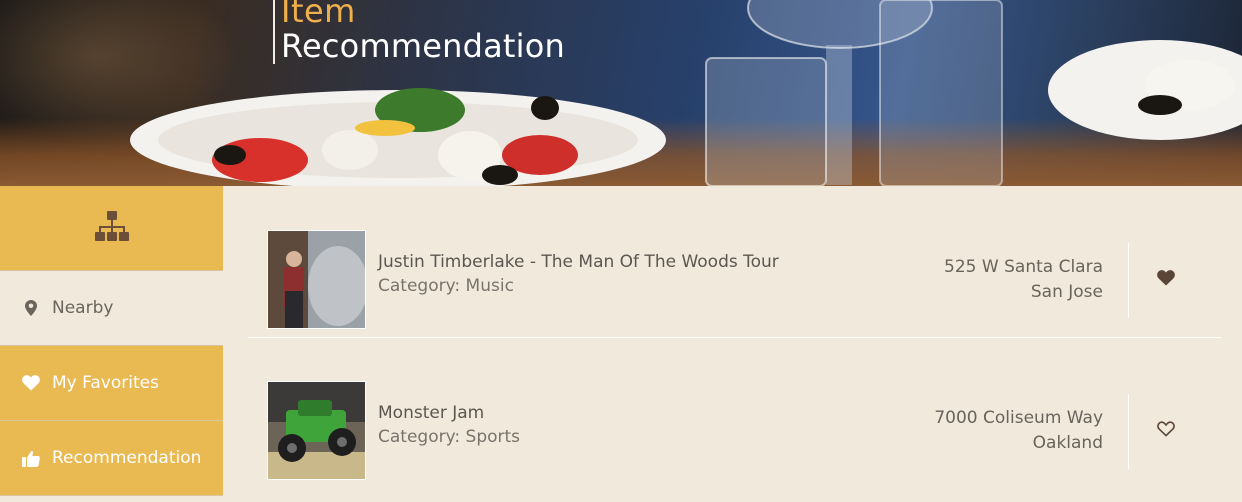  I want to click on item-category: Category: Sports, so click(449, 437).